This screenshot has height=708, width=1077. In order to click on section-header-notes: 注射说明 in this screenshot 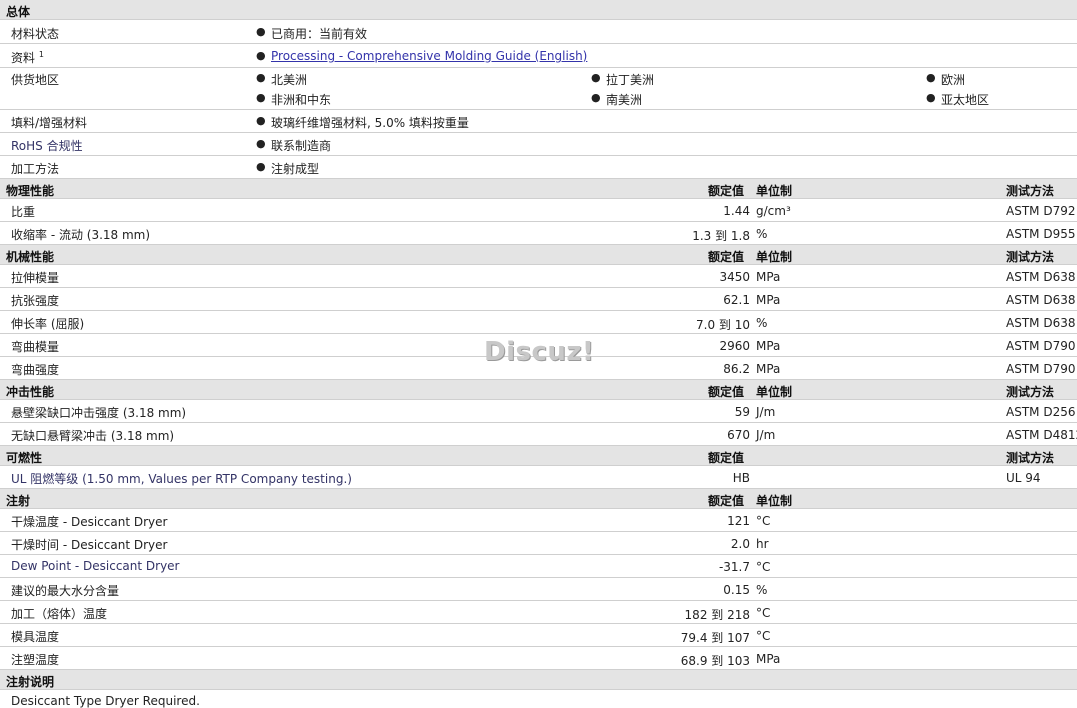, I will do `click(538, 680)`.